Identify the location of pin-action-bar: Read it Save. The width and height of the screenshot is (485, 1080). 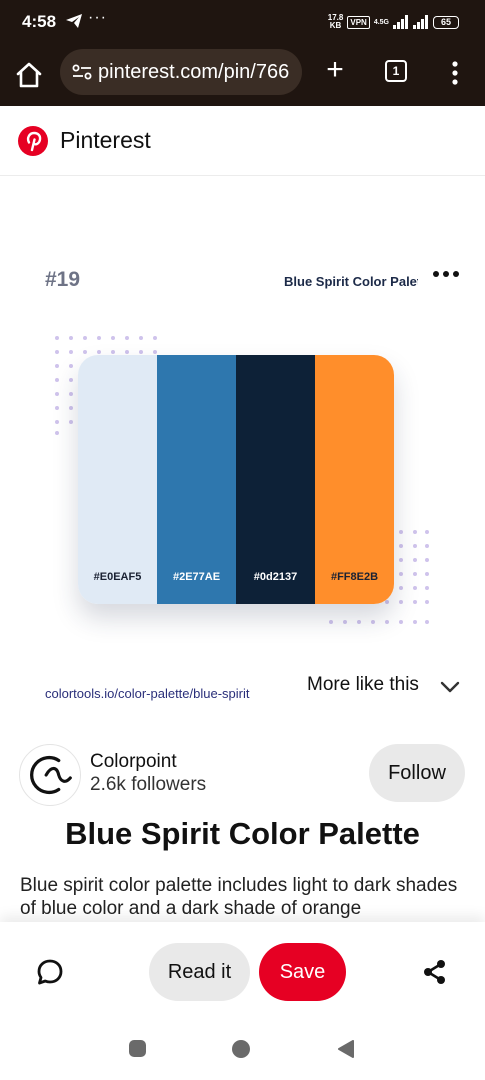
(242, 974).